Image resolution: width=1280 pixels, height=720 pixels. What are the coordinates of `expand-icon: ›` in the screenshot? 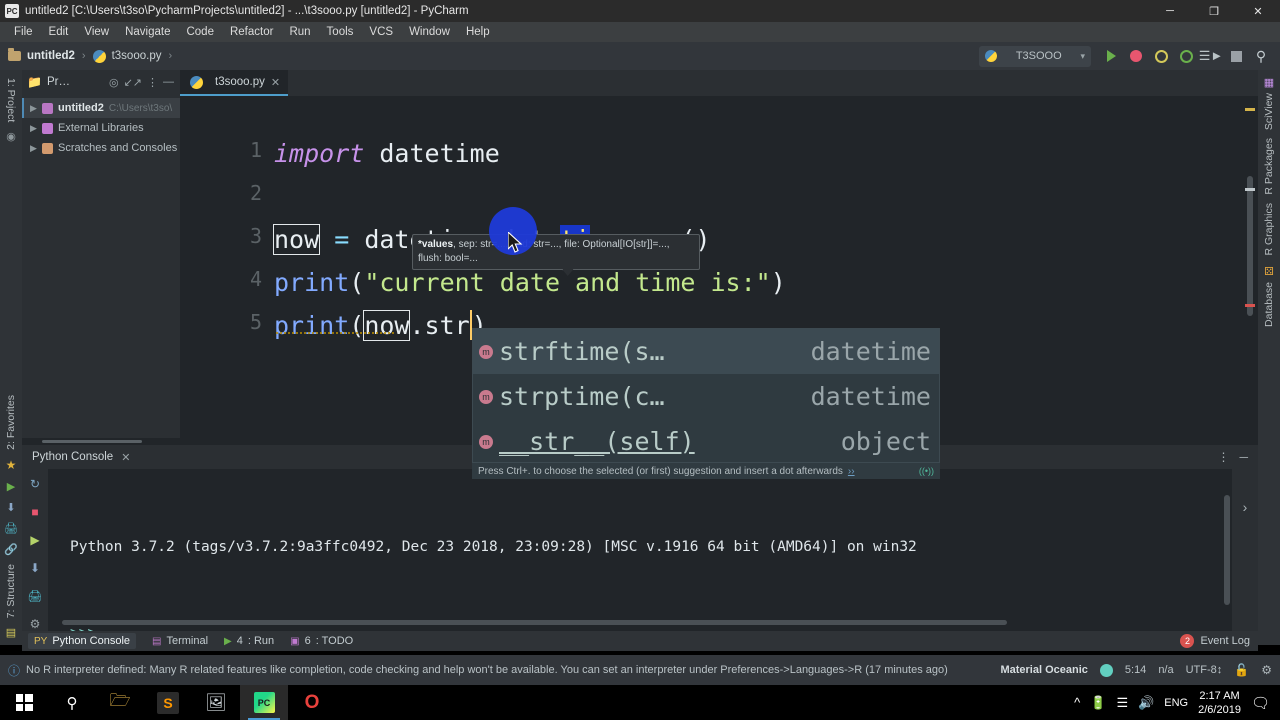 It's located at (1245, 565).